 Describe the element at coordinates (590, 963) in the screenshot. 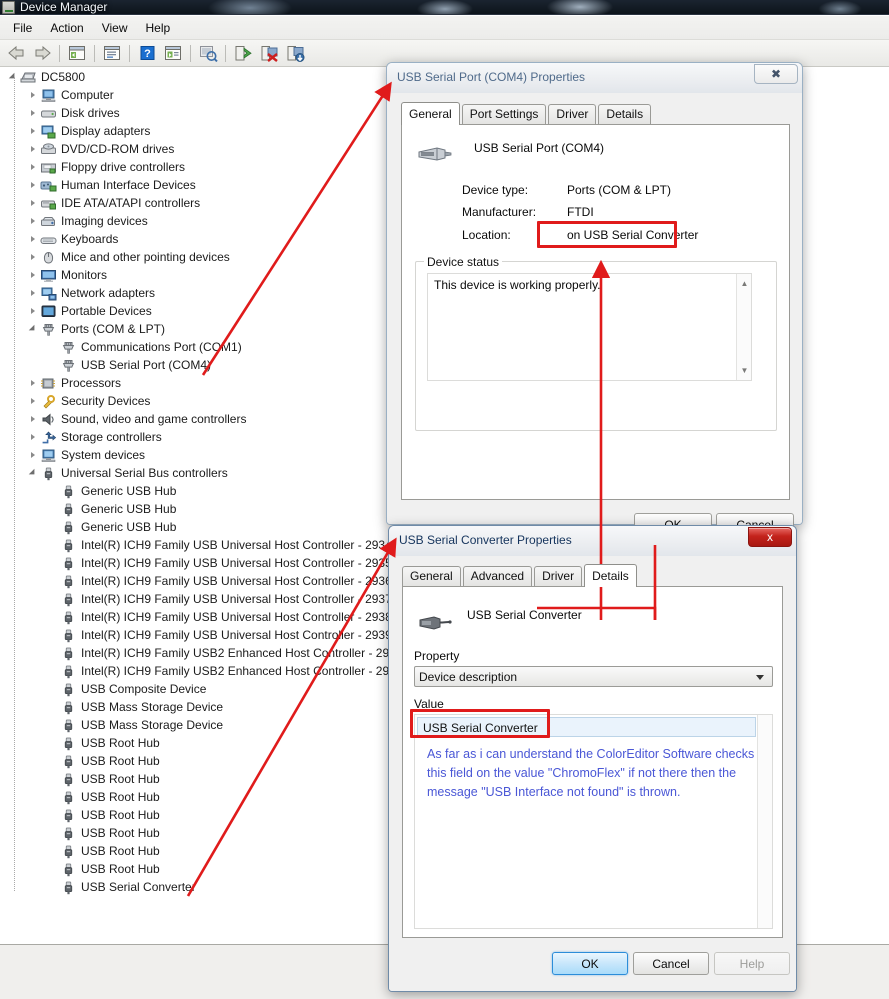

I see `ok-button: OK` at that location.